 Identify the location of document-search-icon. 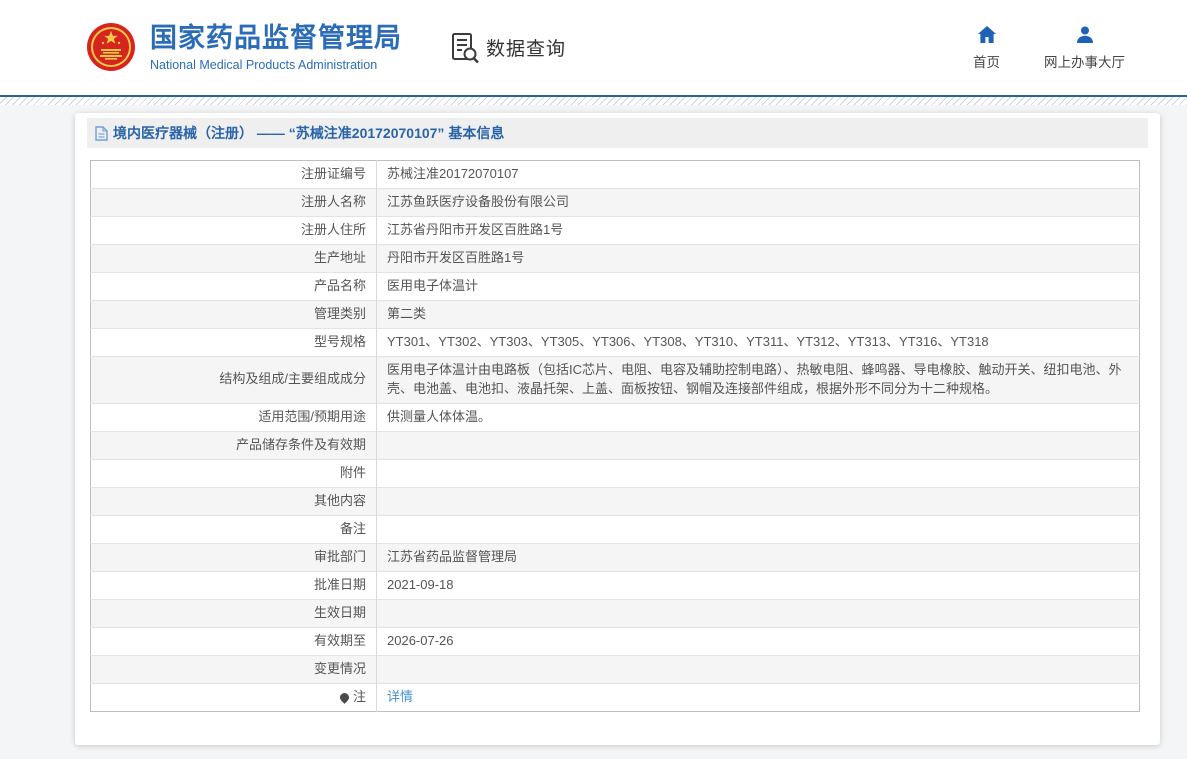
(465, 47).